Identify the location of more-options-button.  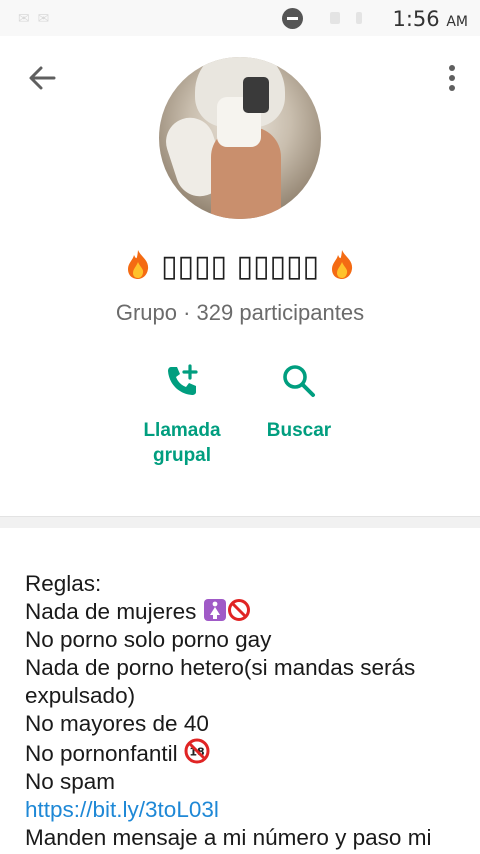
(452, 78).